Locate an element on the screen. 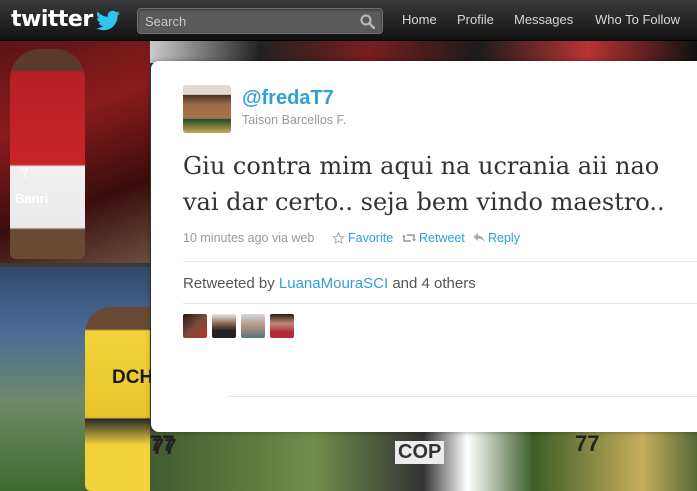  search-icon is located at coordinates (367, 21).